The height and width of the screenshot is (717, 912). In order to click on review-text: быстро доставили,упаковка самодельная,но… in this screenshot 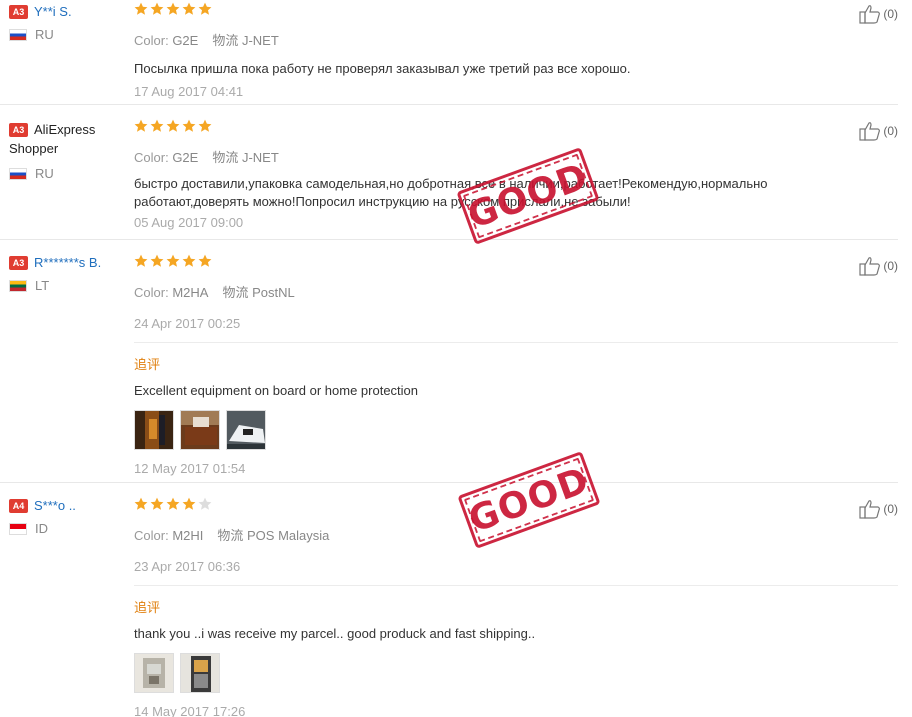, I will do `click(451, 192)`.